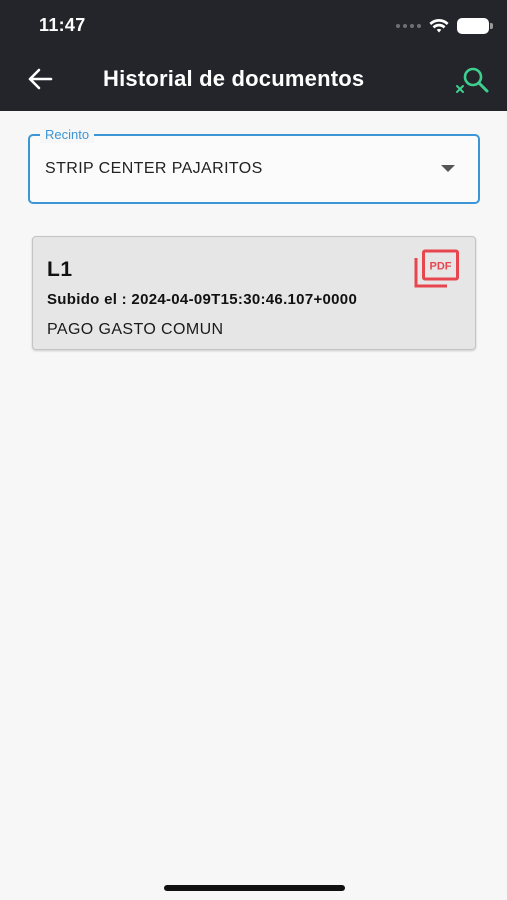  I want to click on arrow-left-icon, so click(40, 79).